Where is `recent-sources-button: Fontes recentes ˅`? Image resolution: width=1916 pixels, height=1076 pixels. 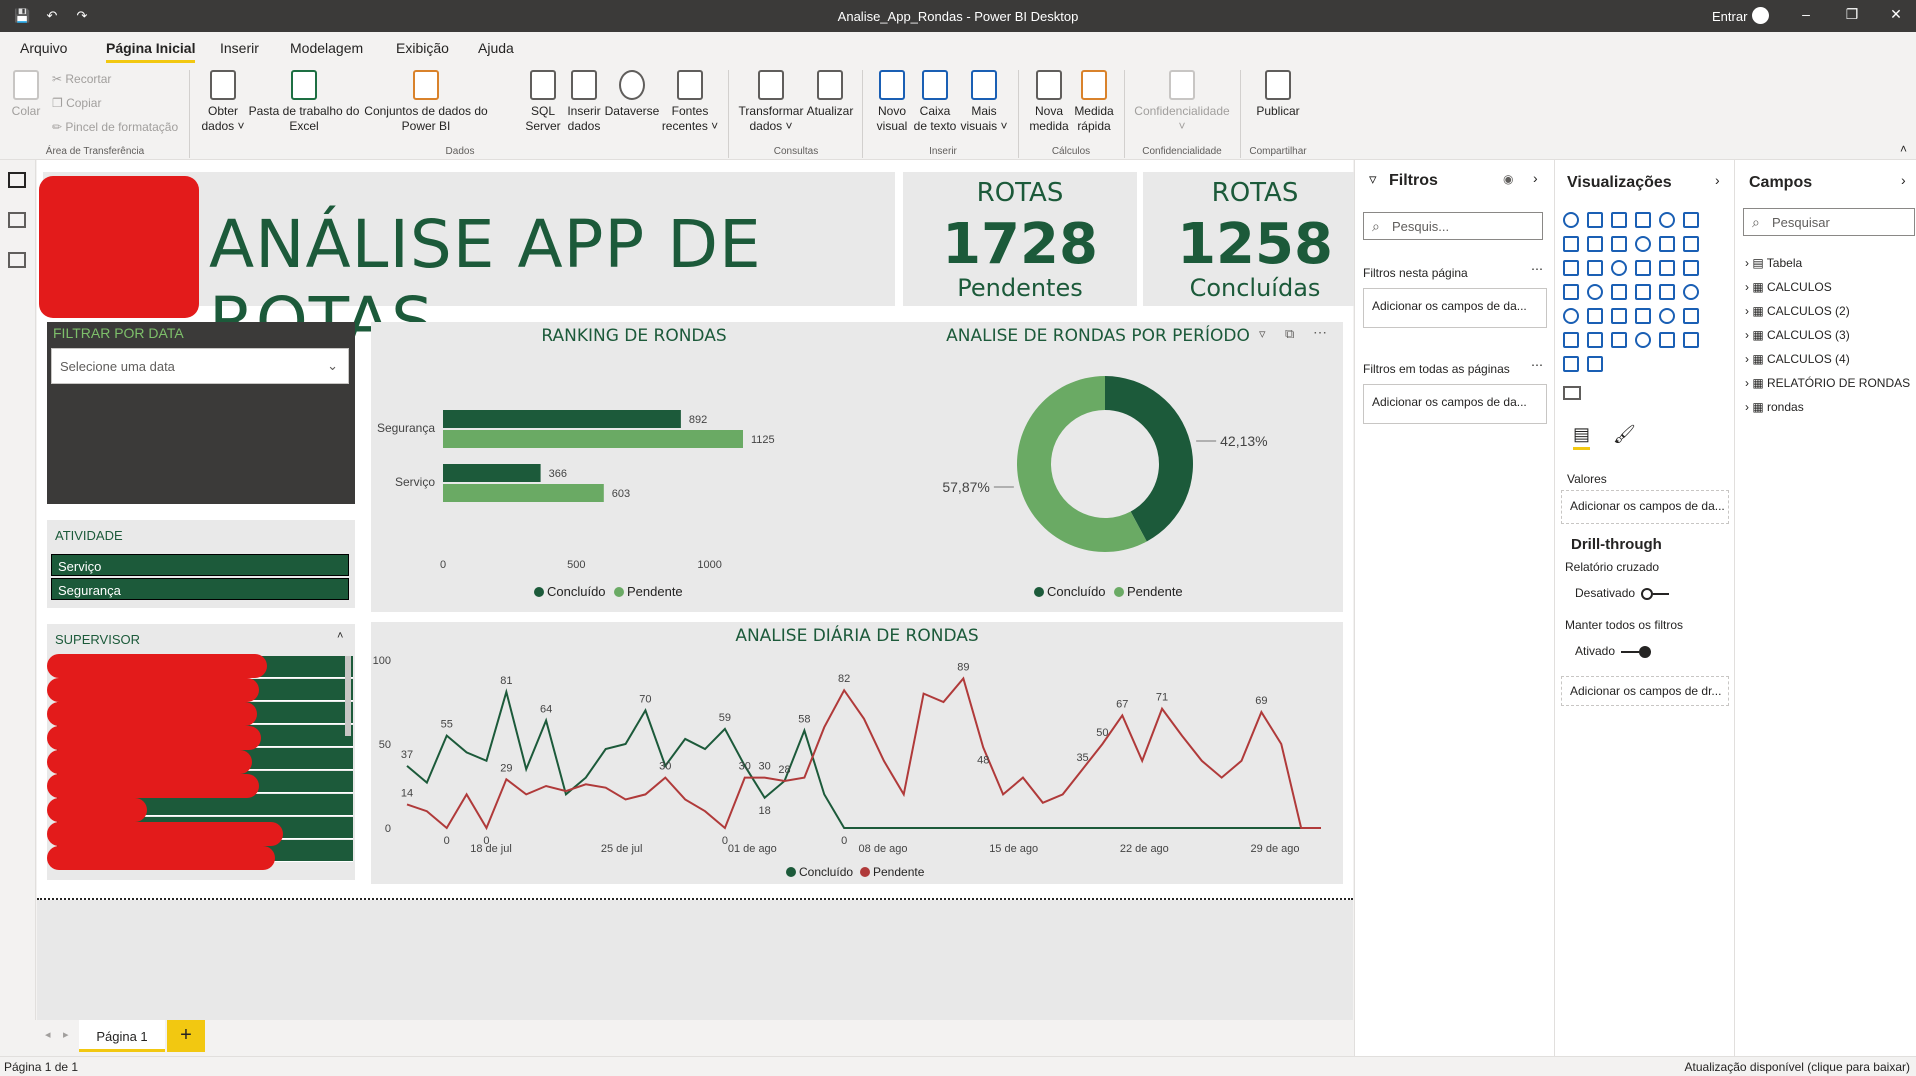 recent-sources-button: Fontes recentes ˅ is located at coordinates (690, 102).